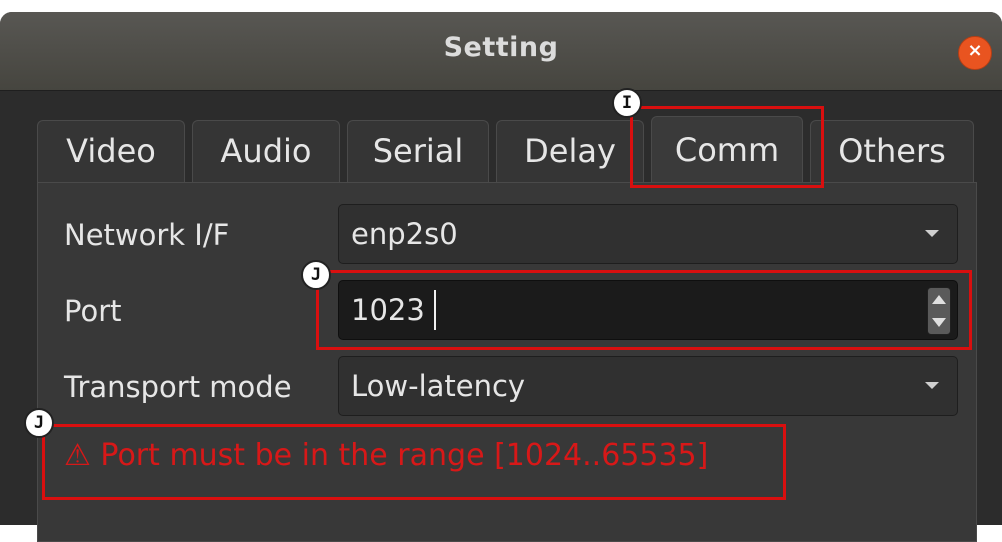  Describe the element at coordinates (648, 386) in the screenshot. I see `transport-mode-dropdown: Low-latency` at that location.